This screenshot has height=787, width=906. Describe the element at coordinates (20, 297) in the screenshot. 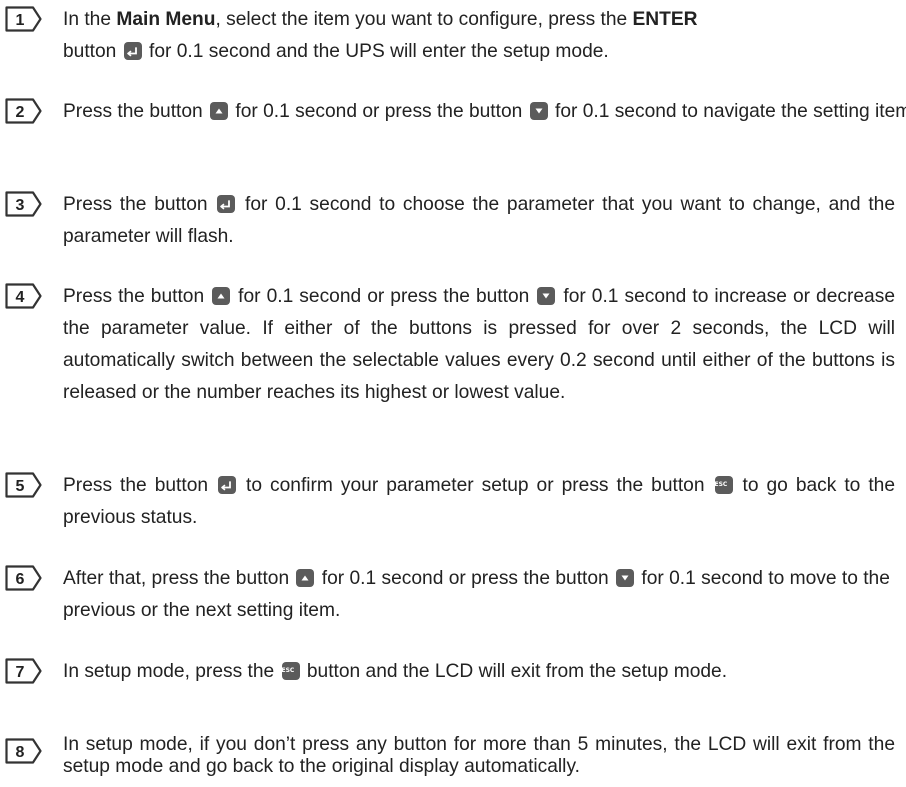

I see `step-number: 4` at that location.